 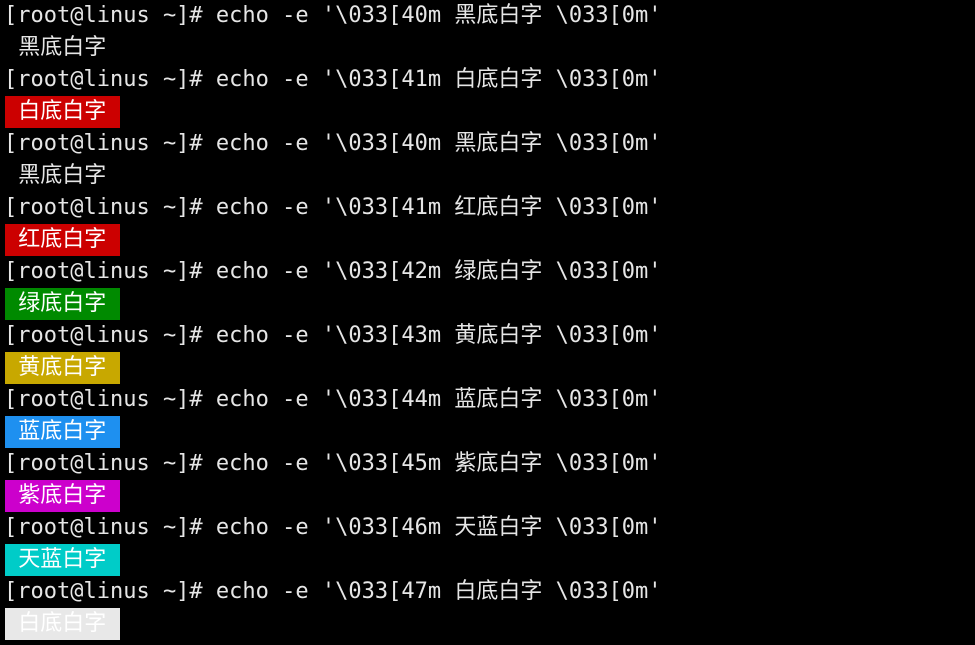 What do you see at coordinates (487, 240) in the screenshot?
I see `command-output: 红底白字` at bounding box center [487, 240].